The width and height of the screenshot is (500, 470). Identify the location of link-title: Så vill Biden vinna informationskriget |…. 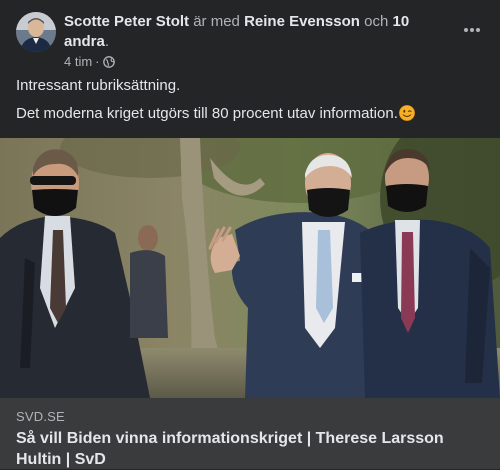
(251, 449).